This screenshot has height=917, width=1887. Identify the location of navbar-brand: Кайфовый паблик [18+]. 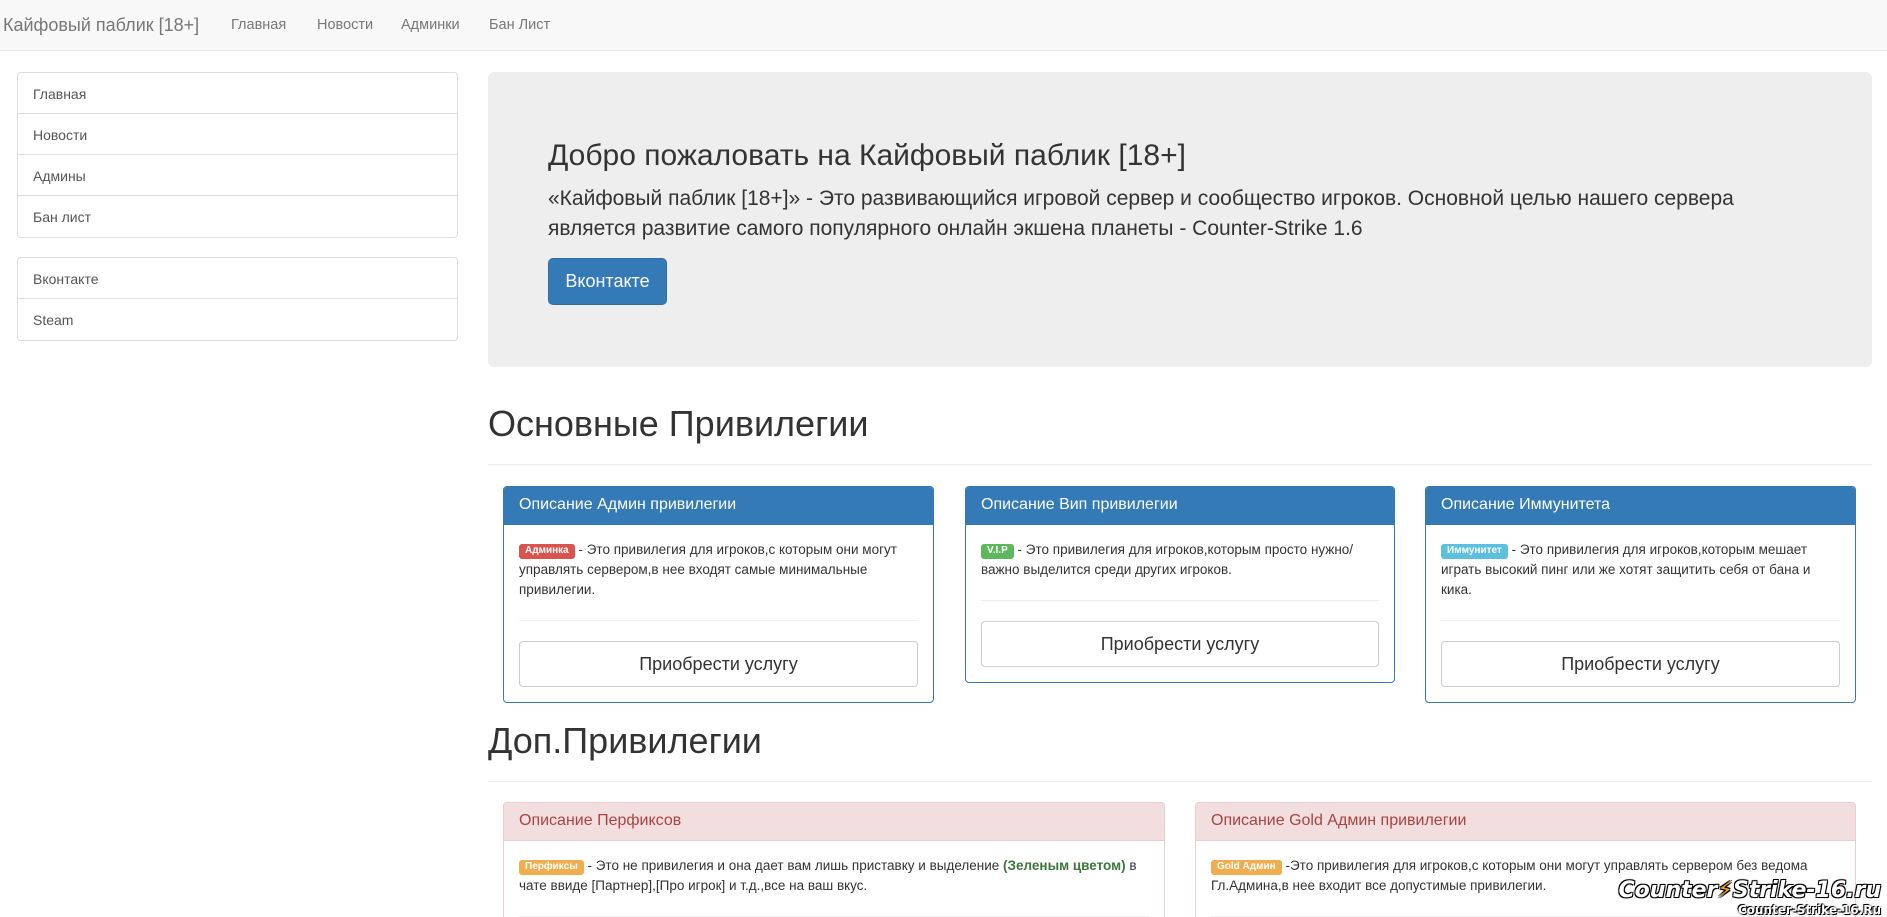
(101, 25).